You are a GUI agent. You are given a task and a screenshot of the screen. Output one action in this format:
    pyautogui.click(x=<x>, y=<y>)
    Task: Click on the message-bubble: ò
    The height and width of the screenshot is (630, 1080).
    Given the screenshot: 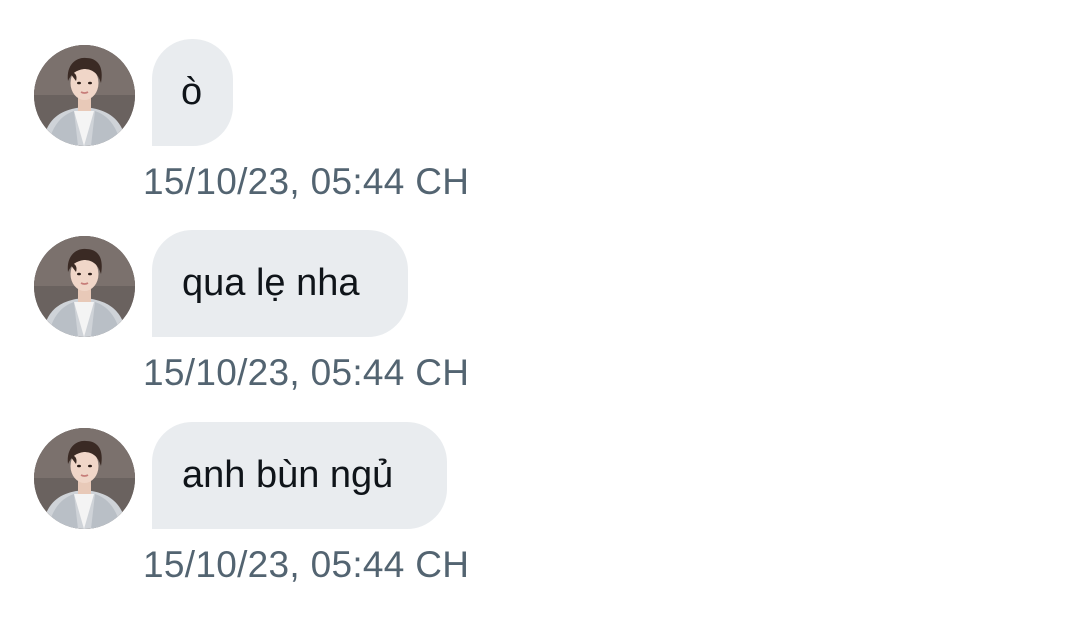 What is the action you would take?
    pyautogui.click(x=192, y=92)
    